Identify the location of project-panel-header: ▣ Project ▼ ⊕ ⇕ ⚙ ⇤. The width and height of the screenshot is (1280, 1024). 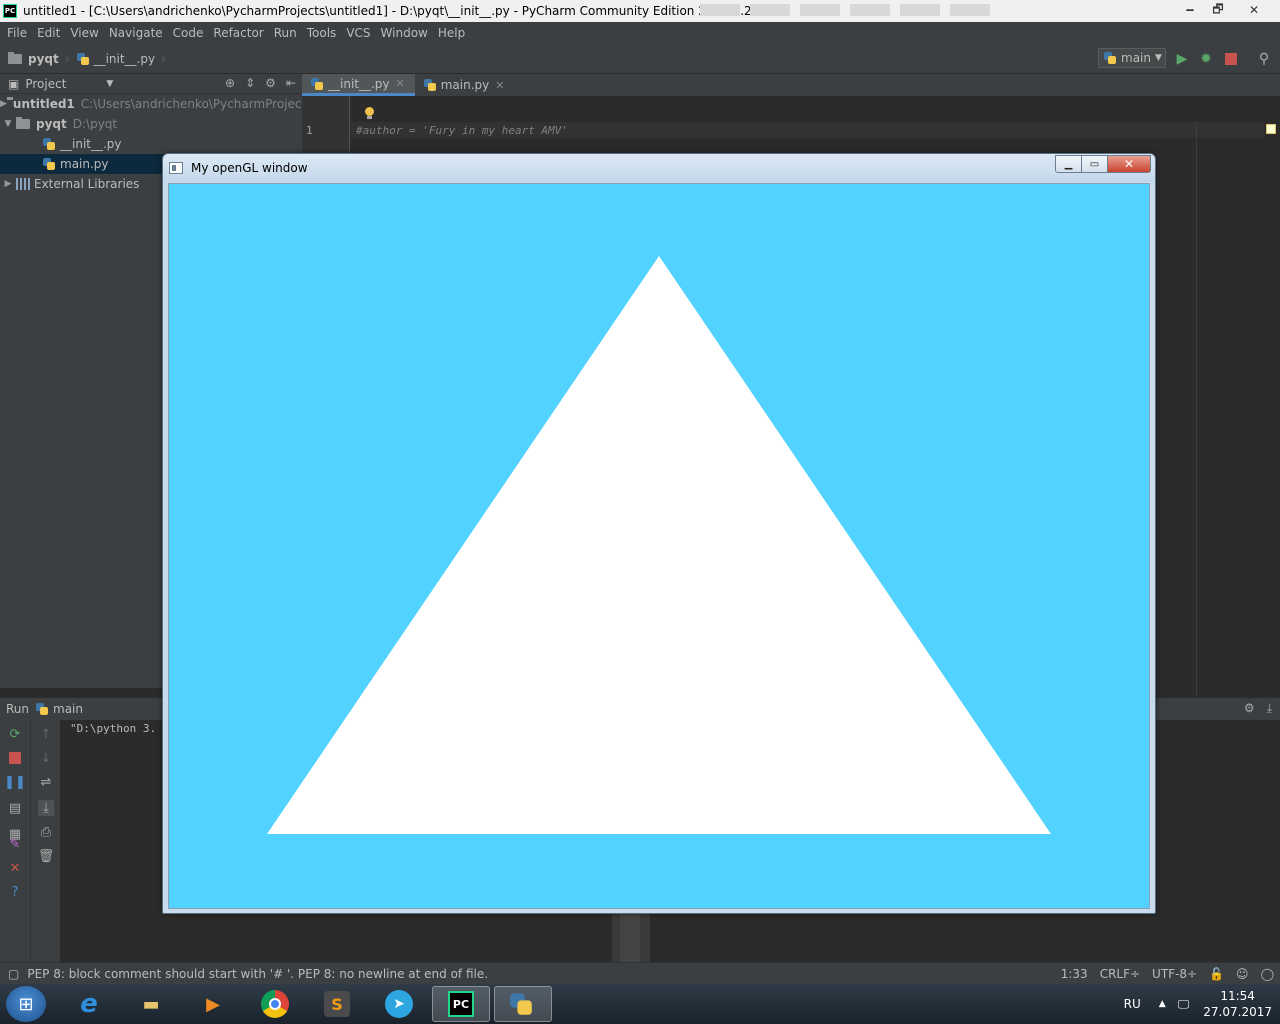
(151, 84).